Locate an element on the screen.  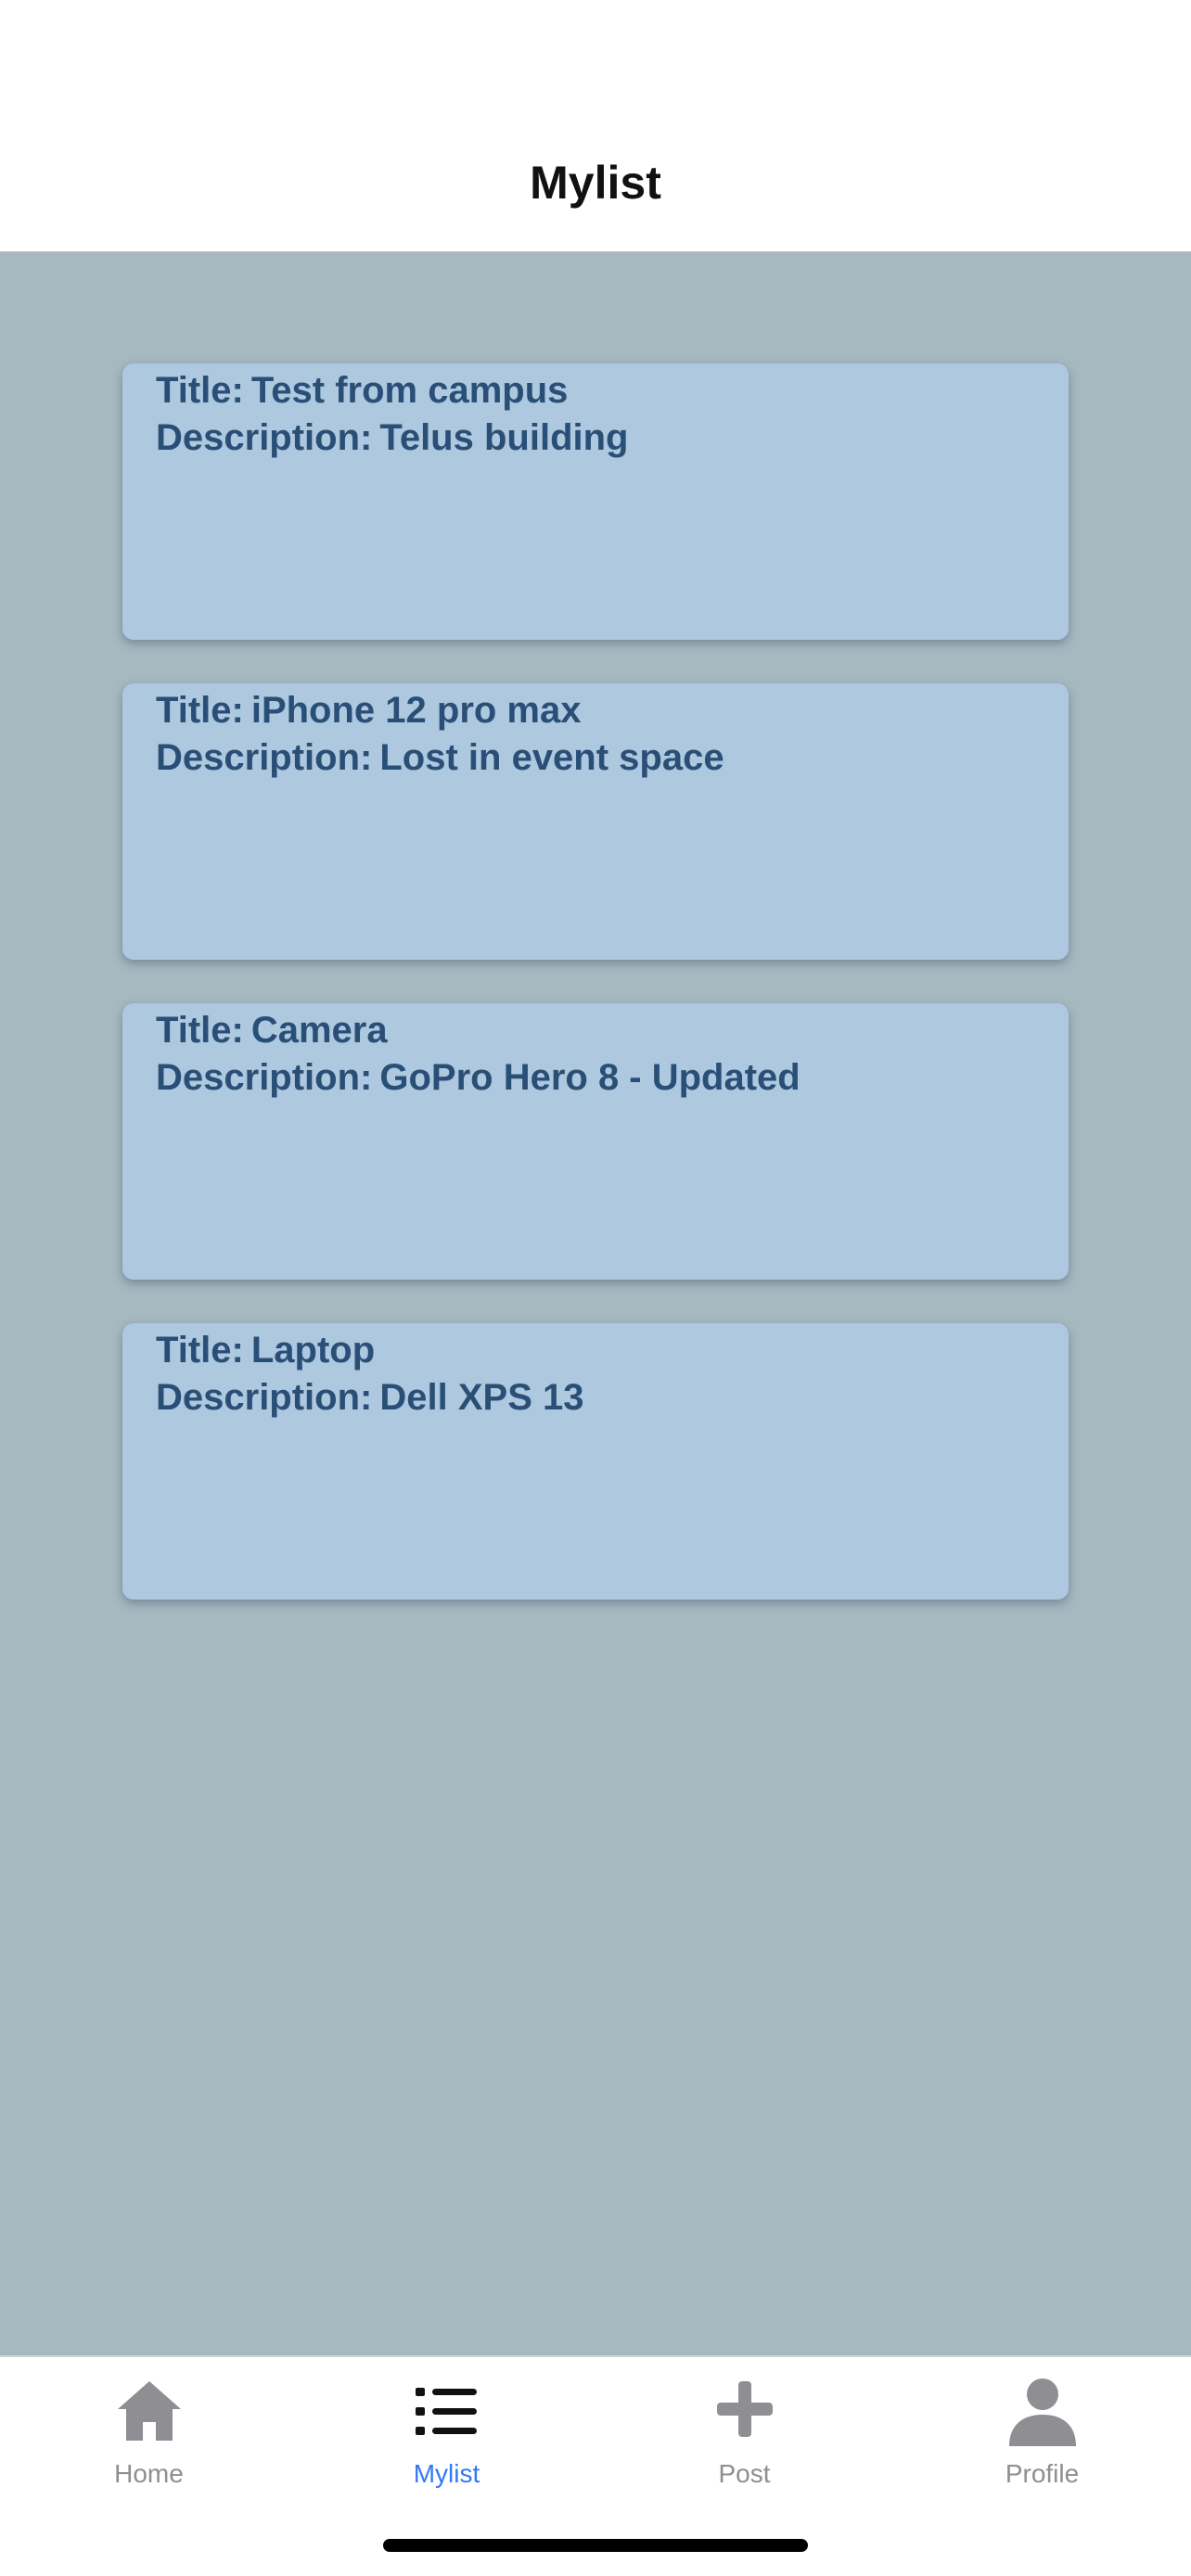
description-value: Telus building is located at coordinates (504, 437).